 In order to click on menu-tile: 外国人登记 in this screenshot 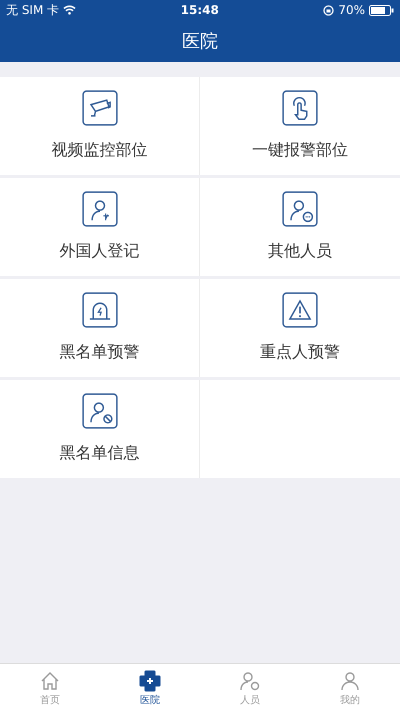, I will do `click(100, 227)`.